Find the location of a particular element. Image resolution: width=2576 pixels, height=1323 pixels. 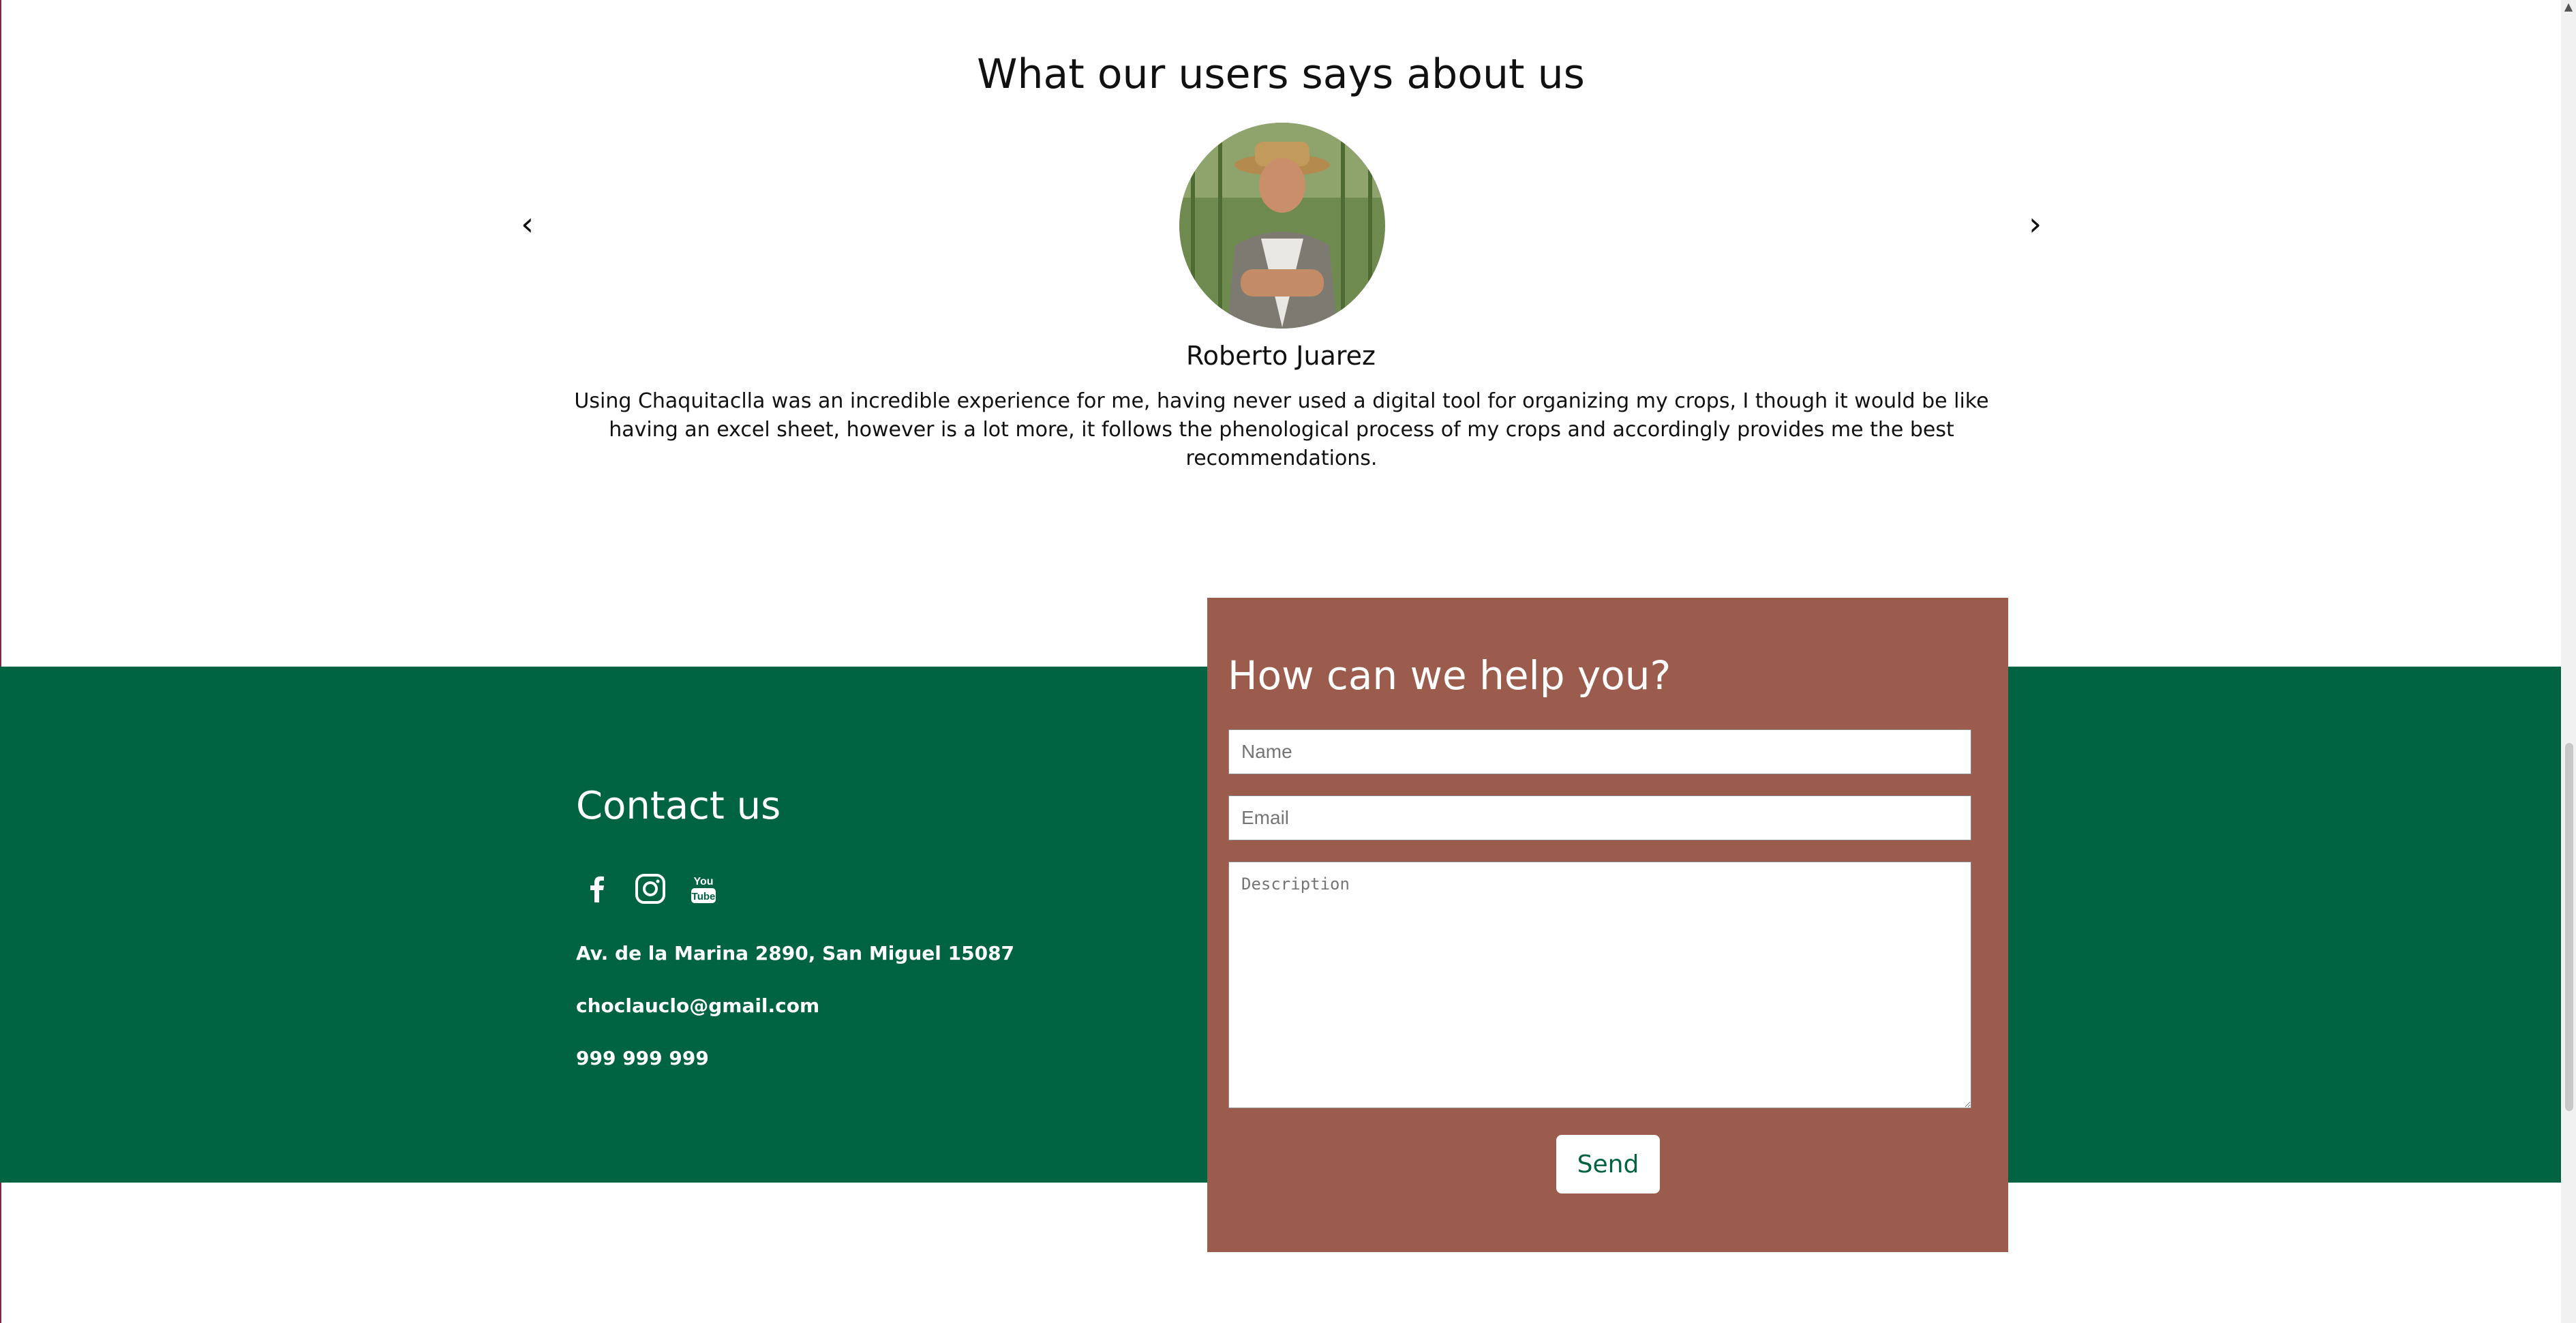

form-title: How can we help you? is located at coordinates (1450, 675).